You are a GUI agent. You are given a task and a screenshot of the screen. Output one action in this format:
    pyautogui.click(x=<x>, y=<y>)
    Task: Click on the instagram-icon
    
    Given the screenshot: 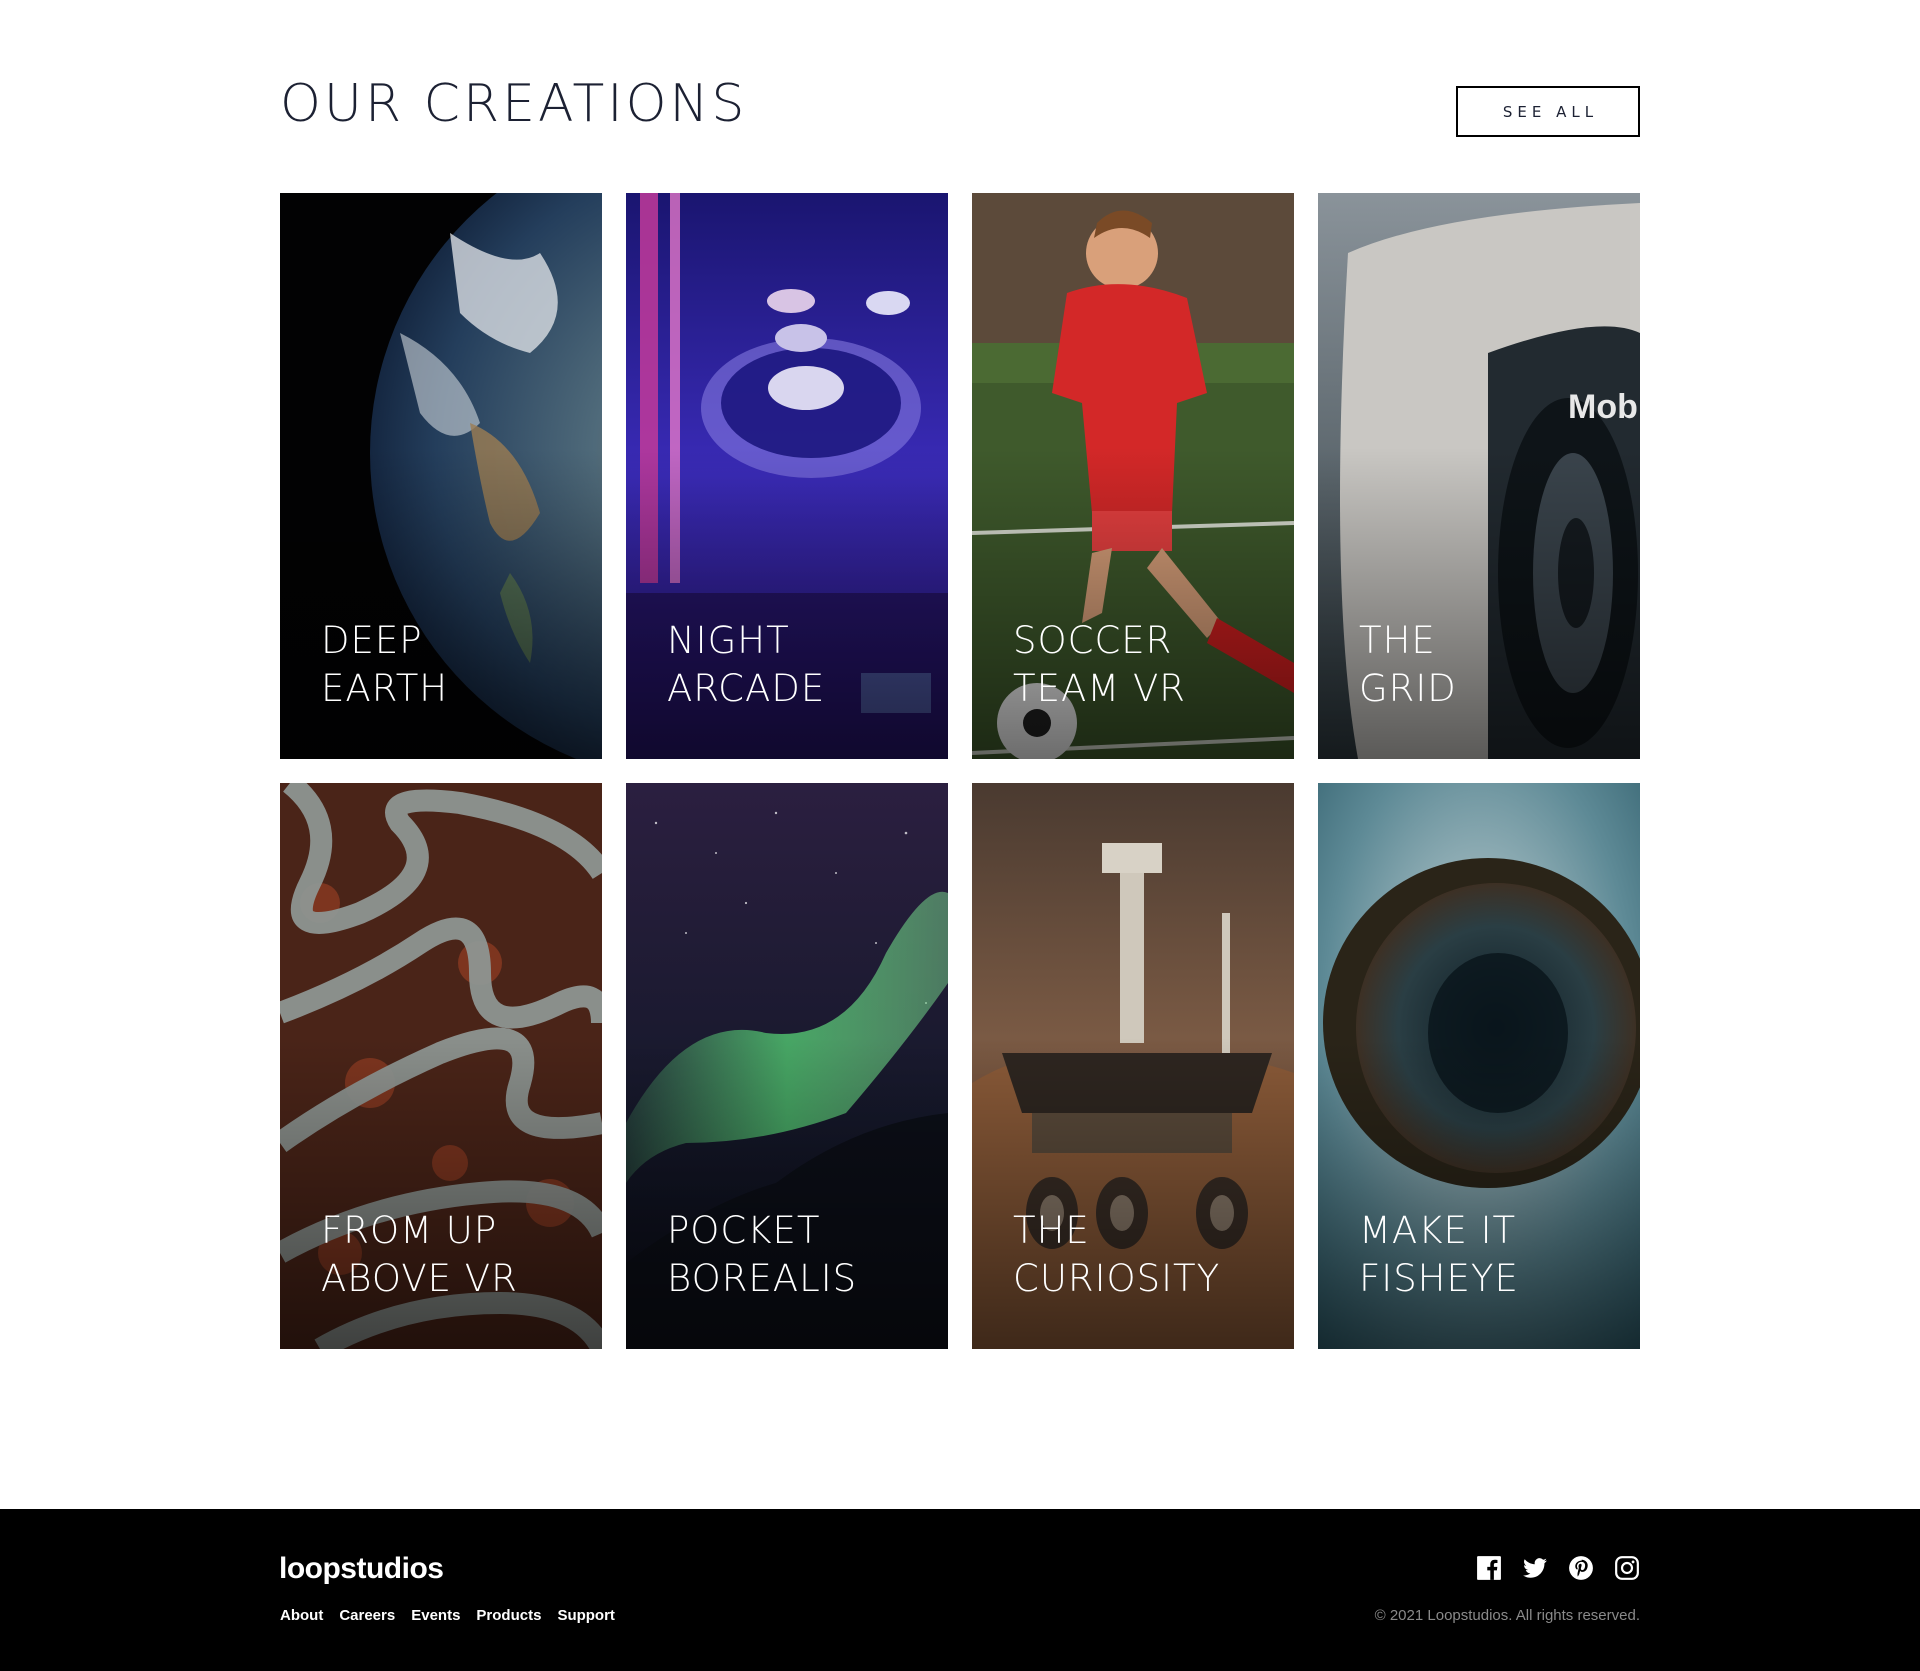 What is the action you would take?
    pyautogui.click(x=1627, y=1568)
    